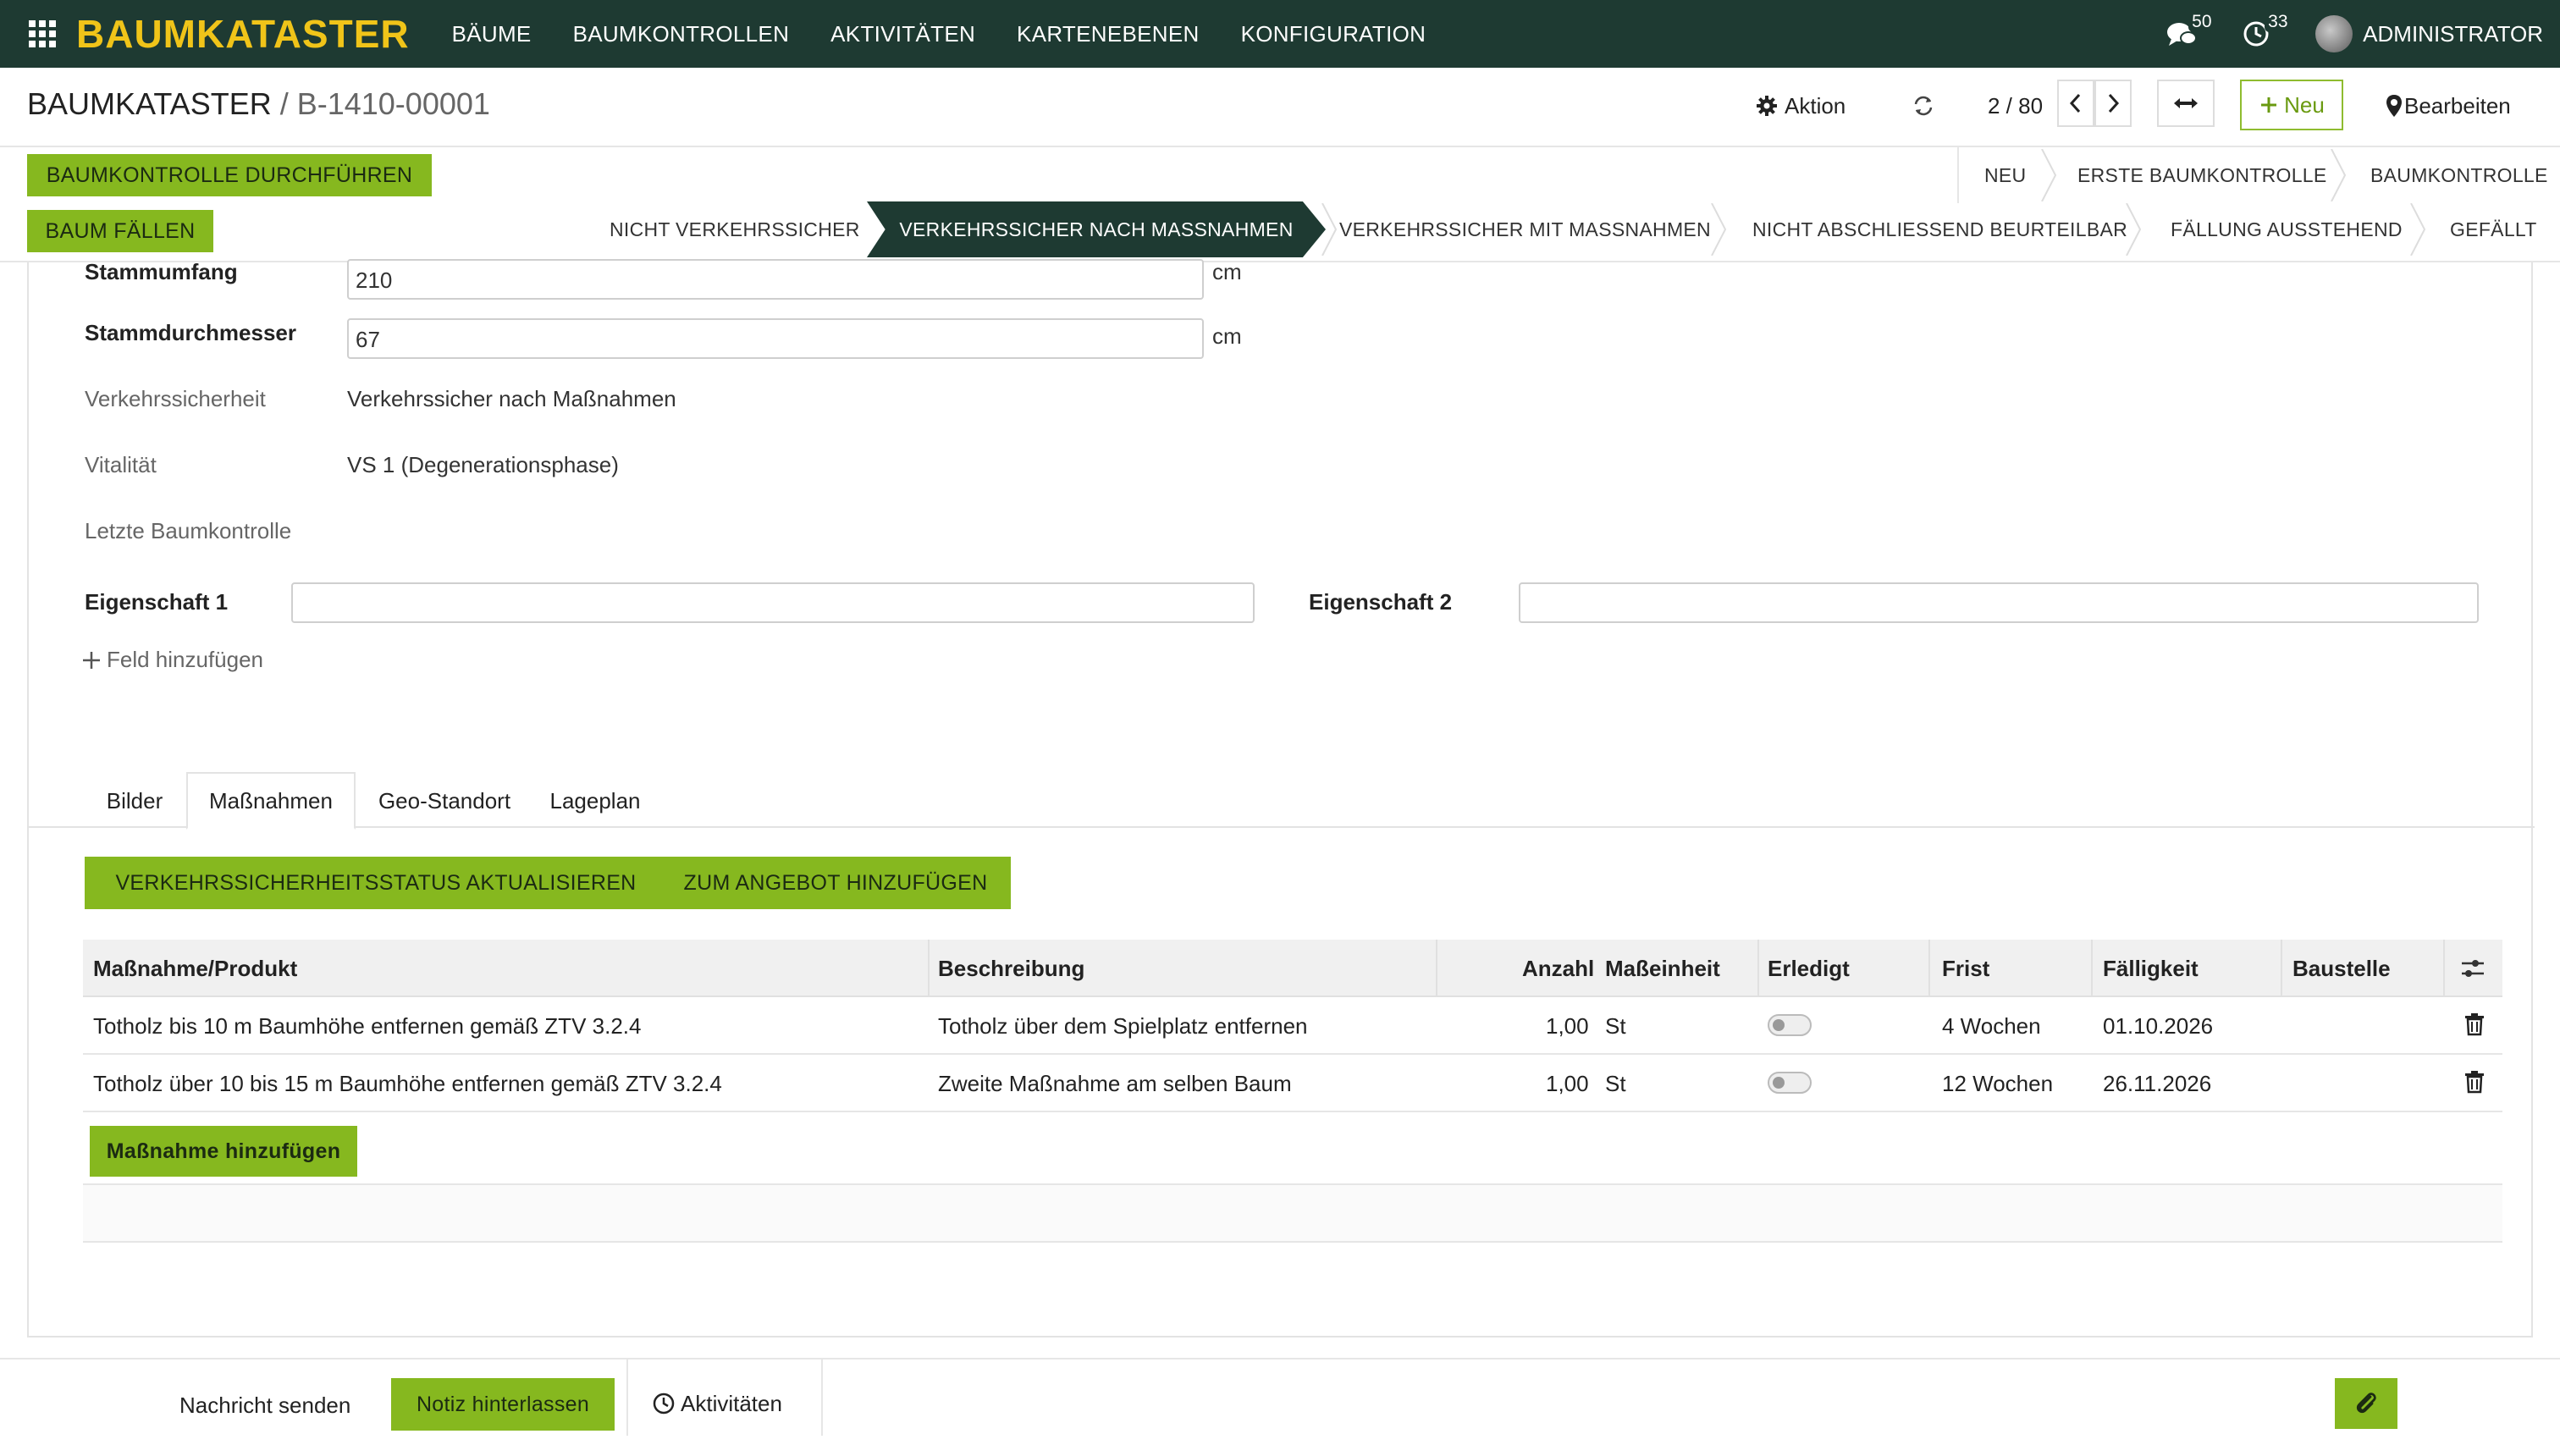 The width and height of the screenshot is (2560, 1456). I want to click on stammdurchmesser-label: Stammdurchmesser, so click(190, 332).